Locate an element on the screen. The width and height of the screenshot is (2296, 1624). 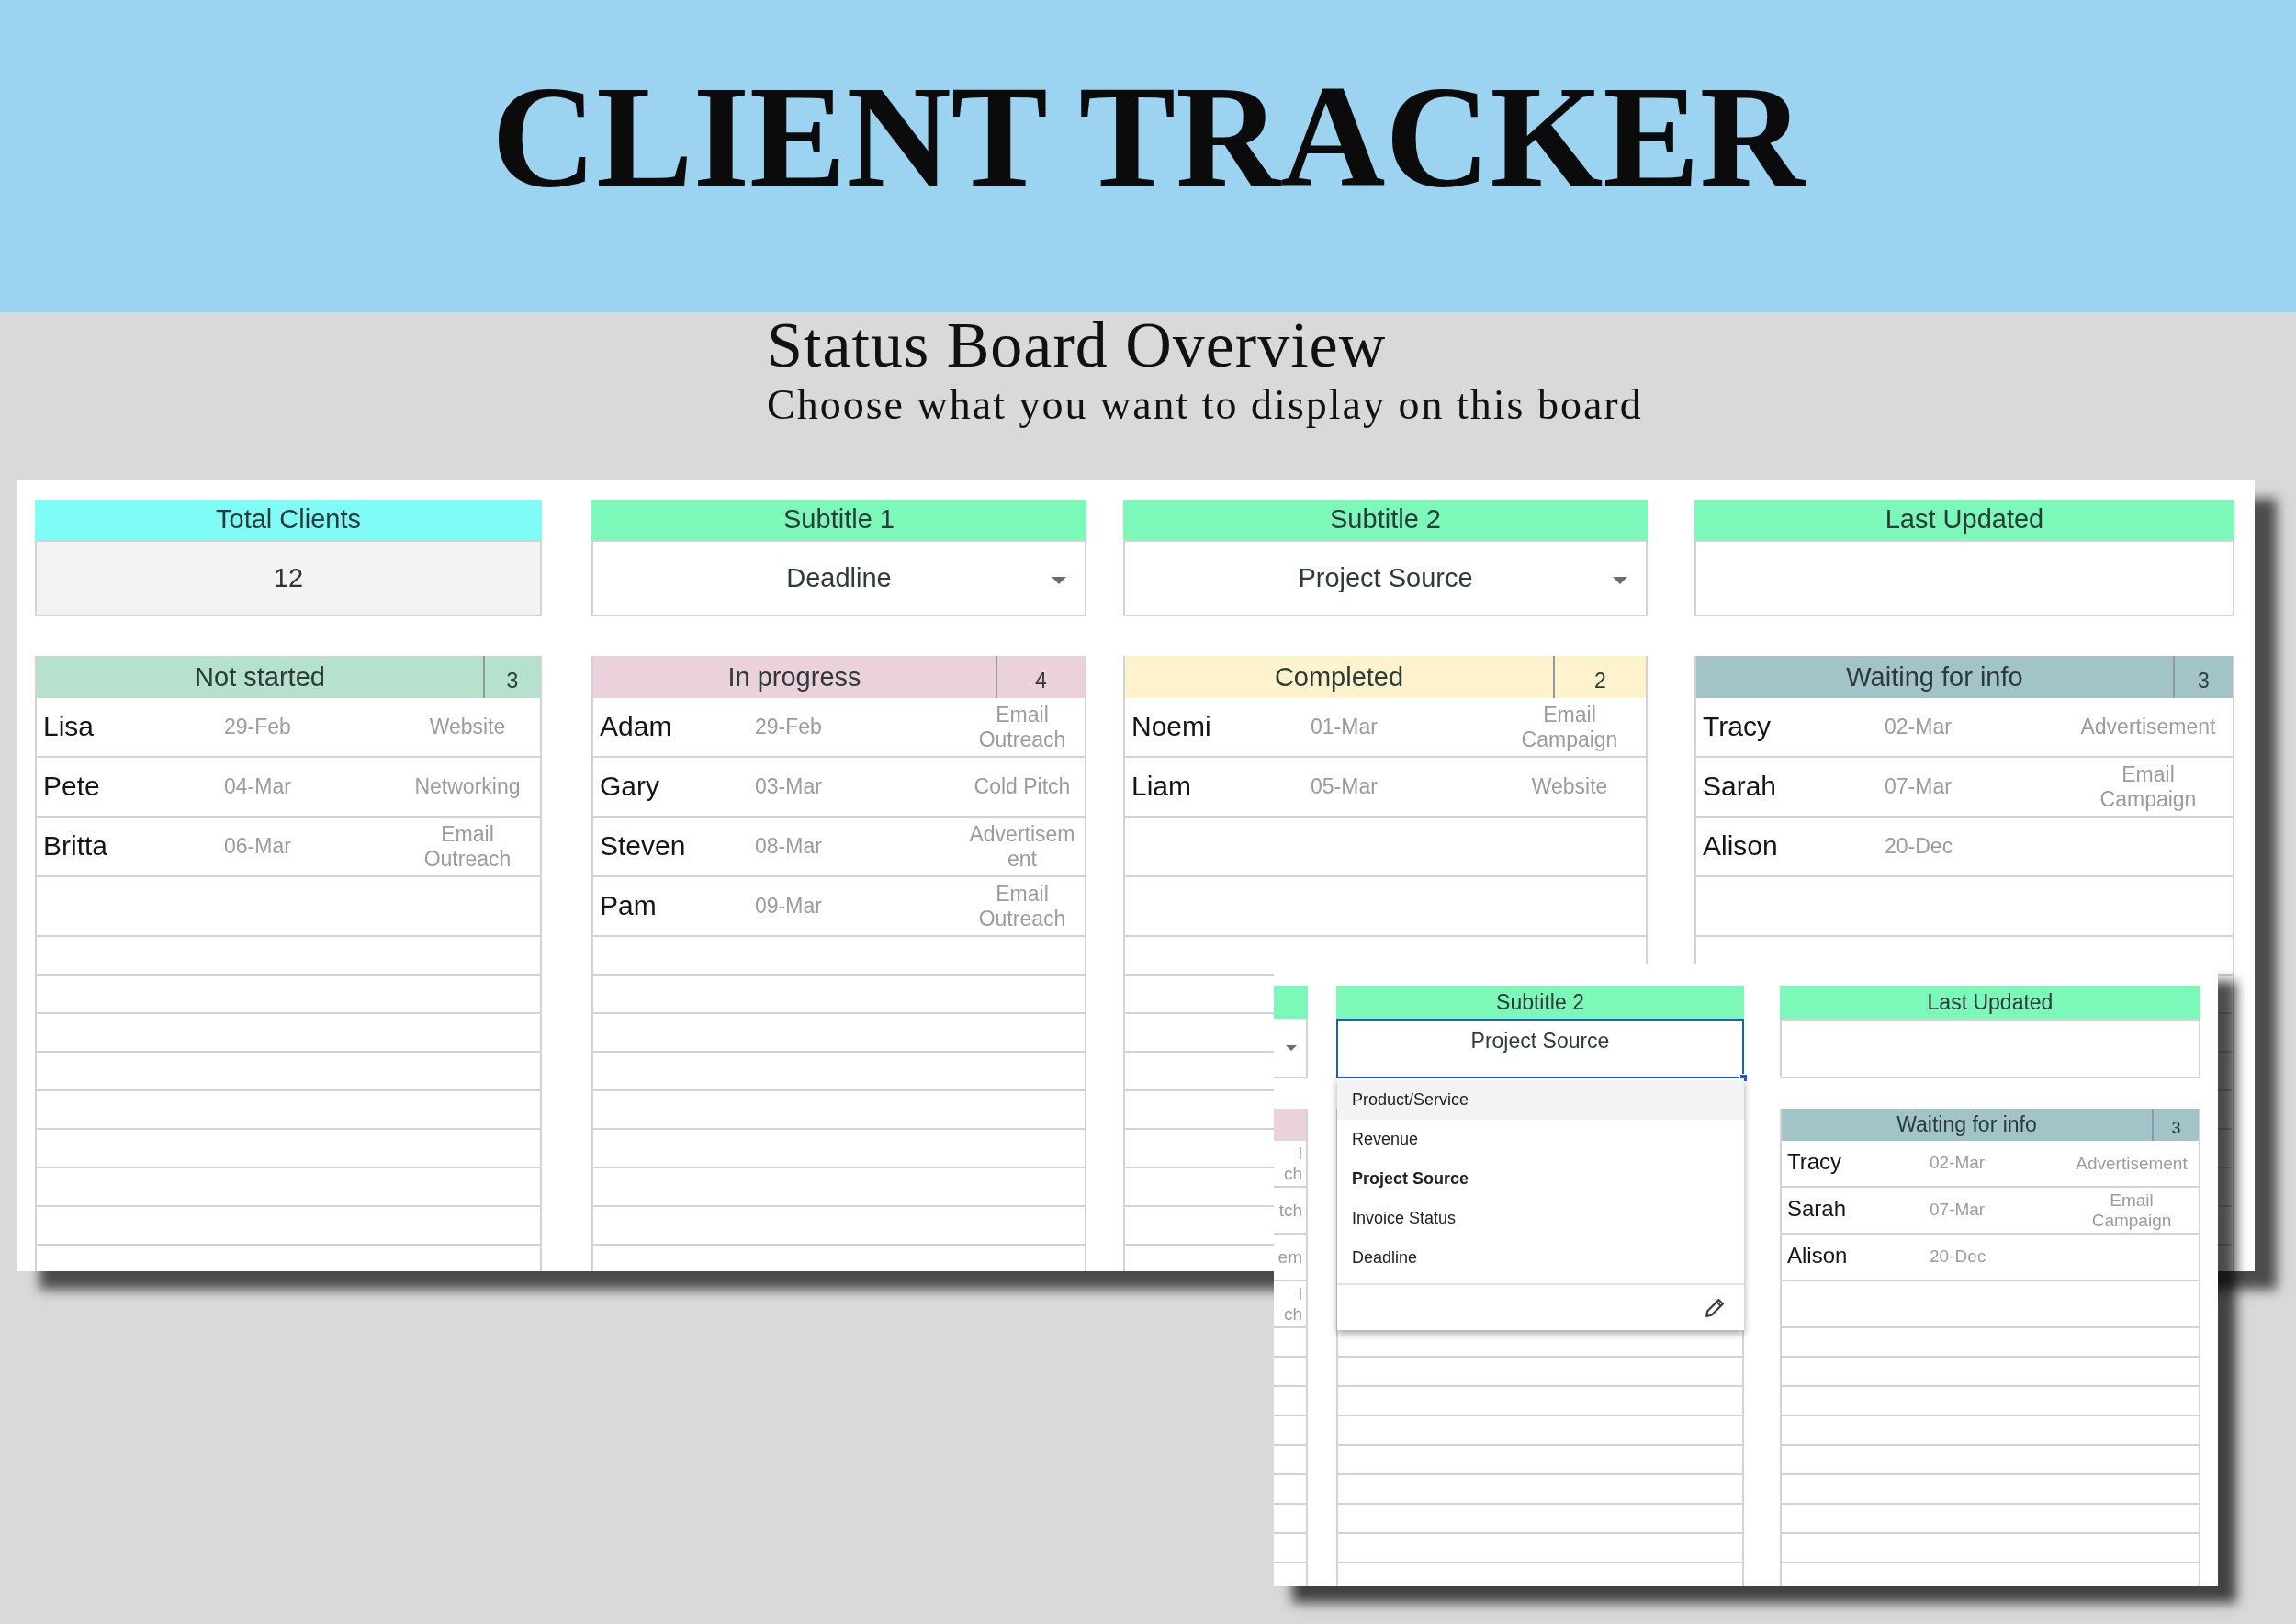
card-header: Total Clients is located at coordinates (288, 520).